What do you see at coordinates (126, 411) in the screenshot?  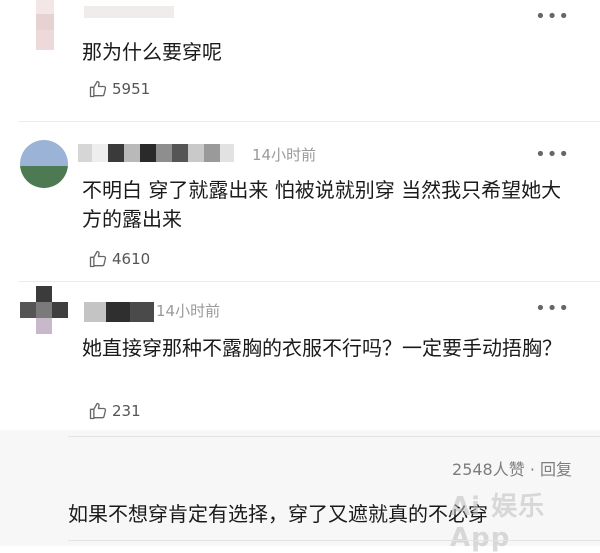 I see `like-count: 231` at bounding box center [126, 411].